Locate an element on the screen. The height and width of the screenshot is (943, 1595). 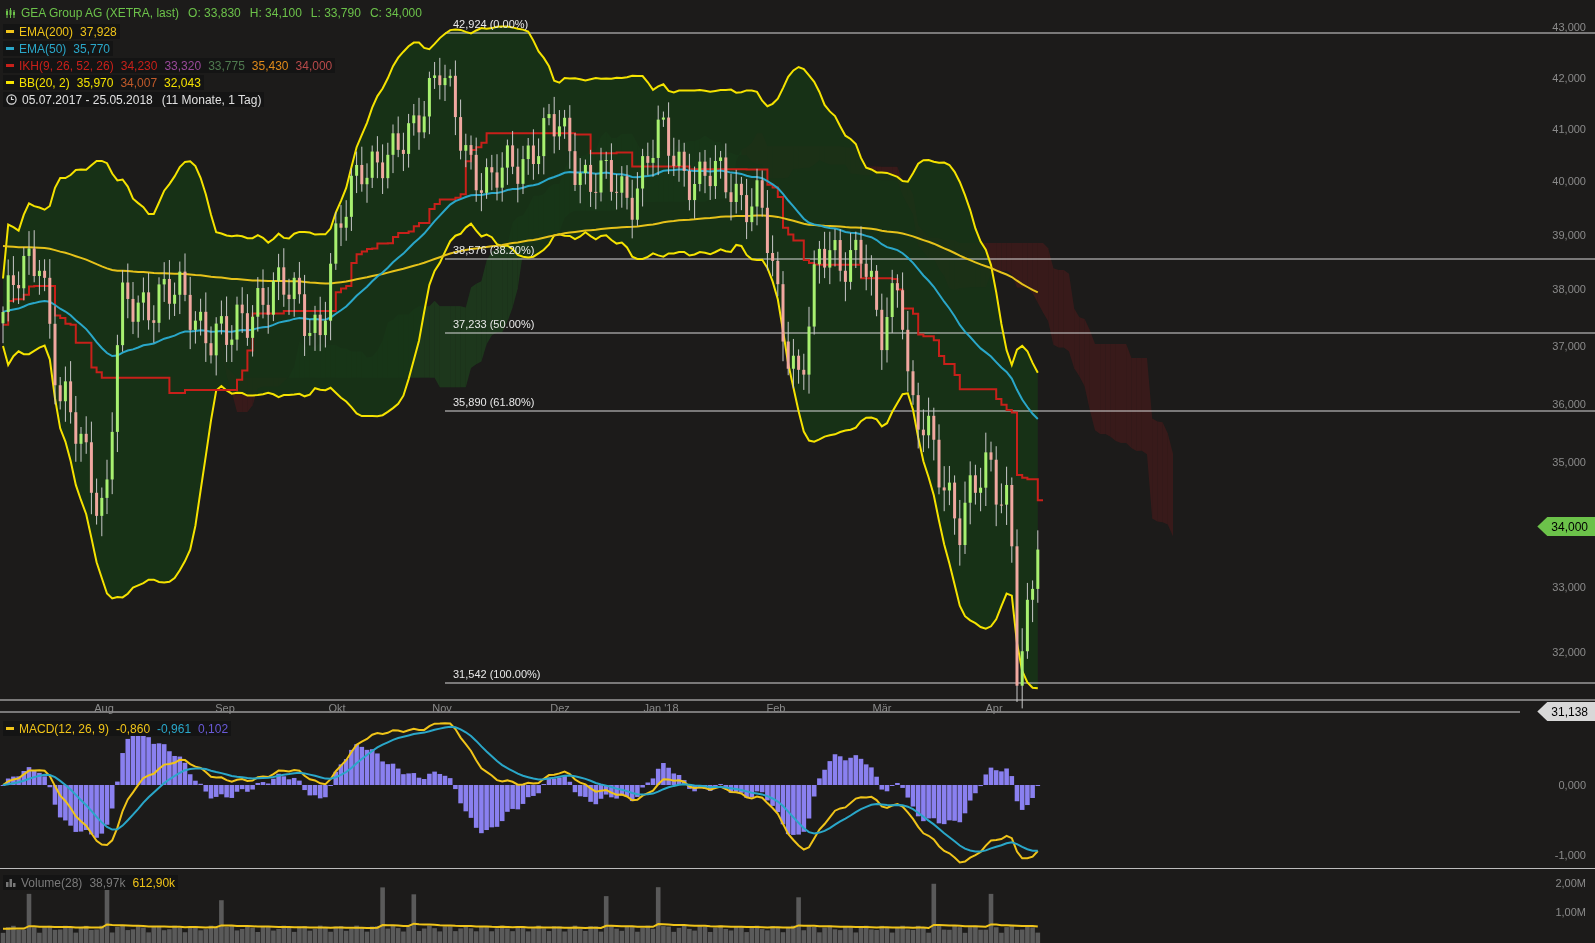
macd-axis-label: 0,000 is located at coordinates (1572, 785).